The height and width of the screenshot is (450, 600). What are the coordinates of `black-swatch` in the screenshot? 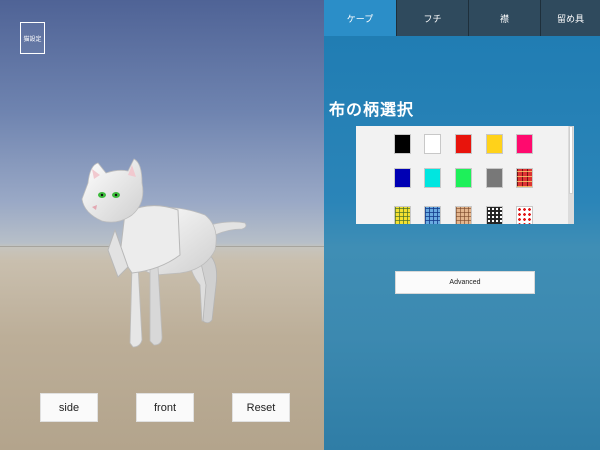 It's located at (402, 144).